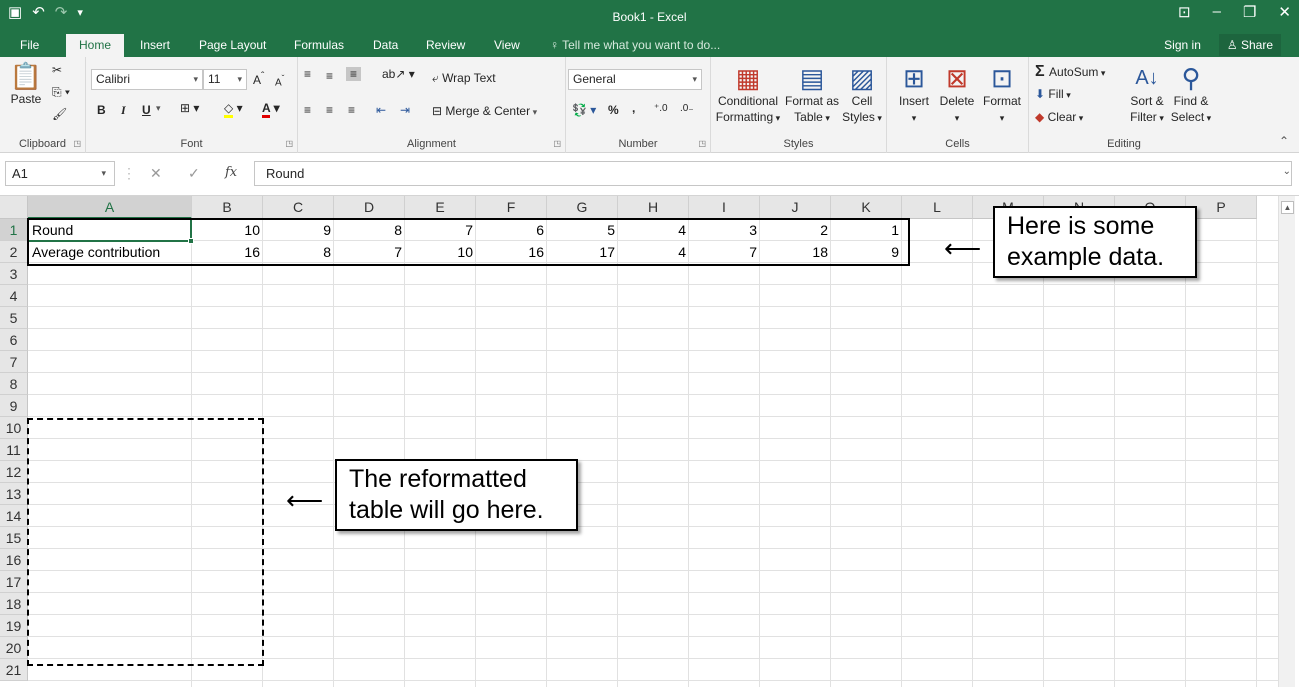 The height and width of the screenshot is (687, 1299). I want to click on column-header-k: K, so click(866, 207).